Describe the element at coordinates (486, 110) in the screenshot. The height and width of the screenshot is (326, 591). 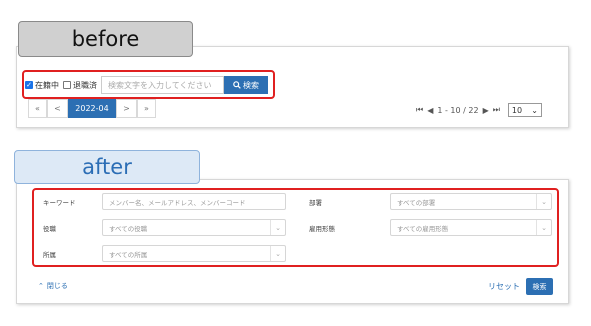
I see `next-page-icon: ▶` at that location.